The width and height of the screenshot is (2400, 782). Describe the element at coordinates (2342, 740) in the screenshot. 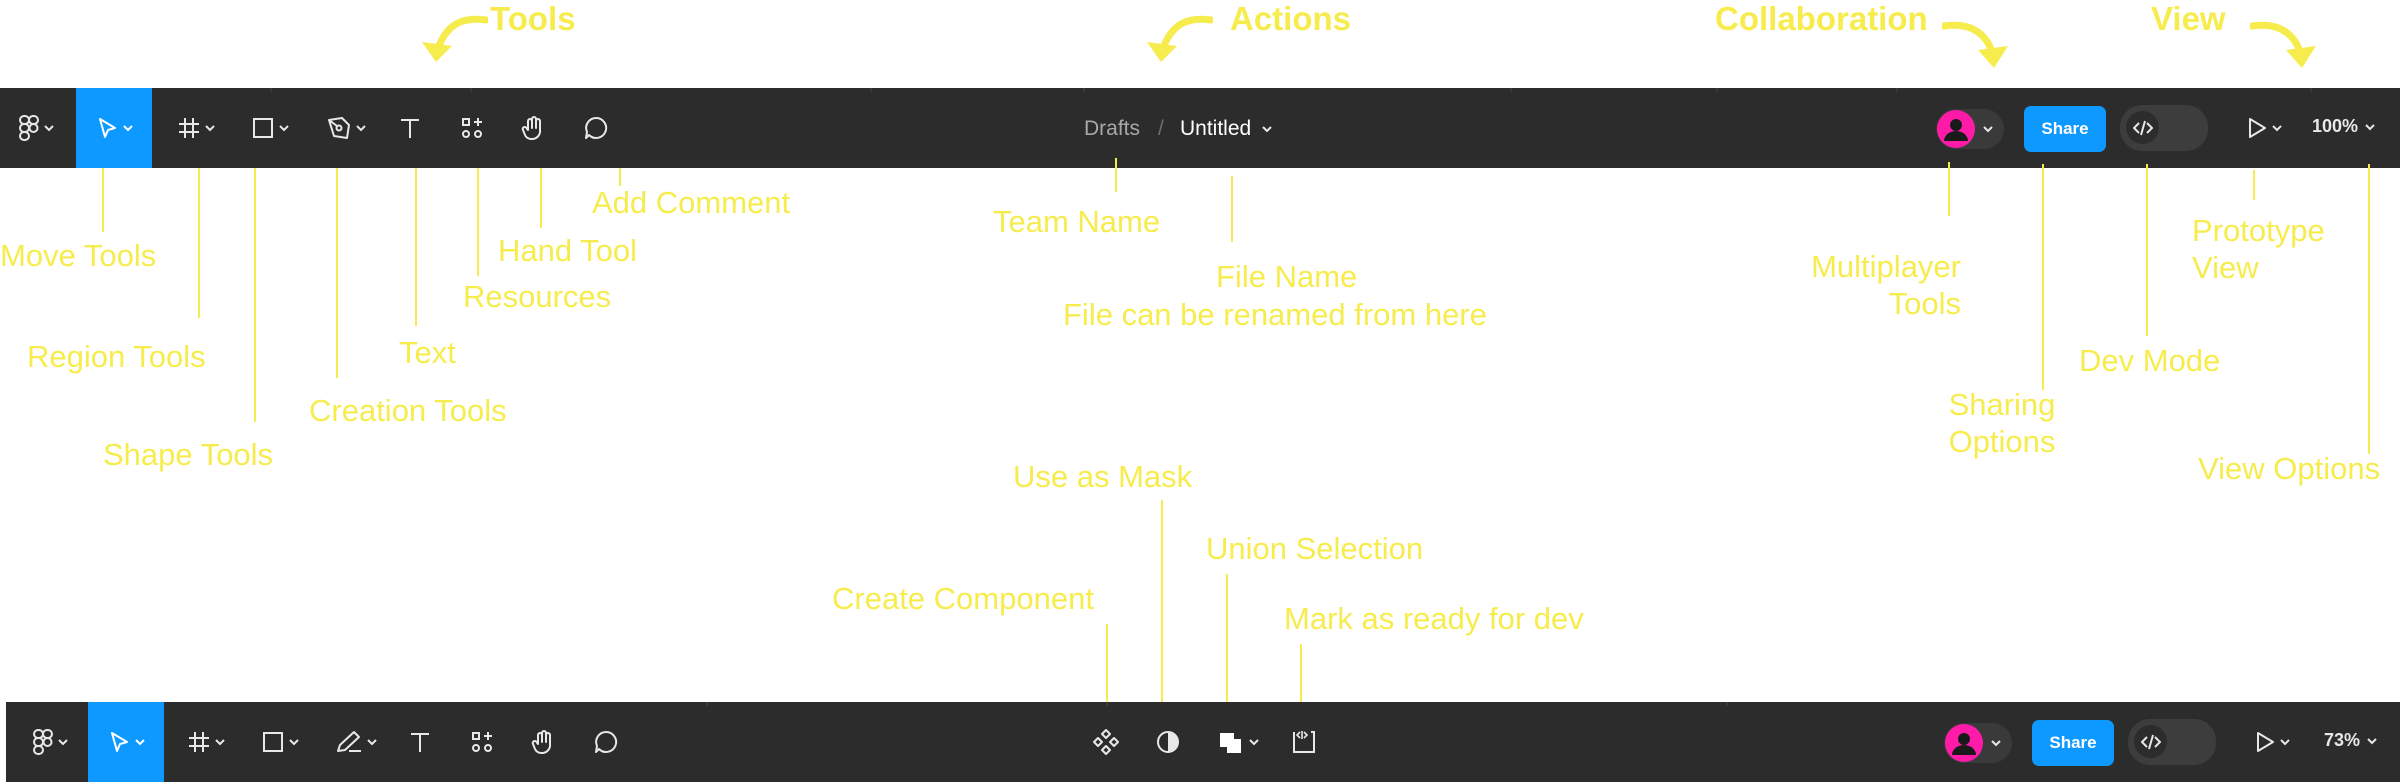

I see `zoom-value: 73%` at that location.